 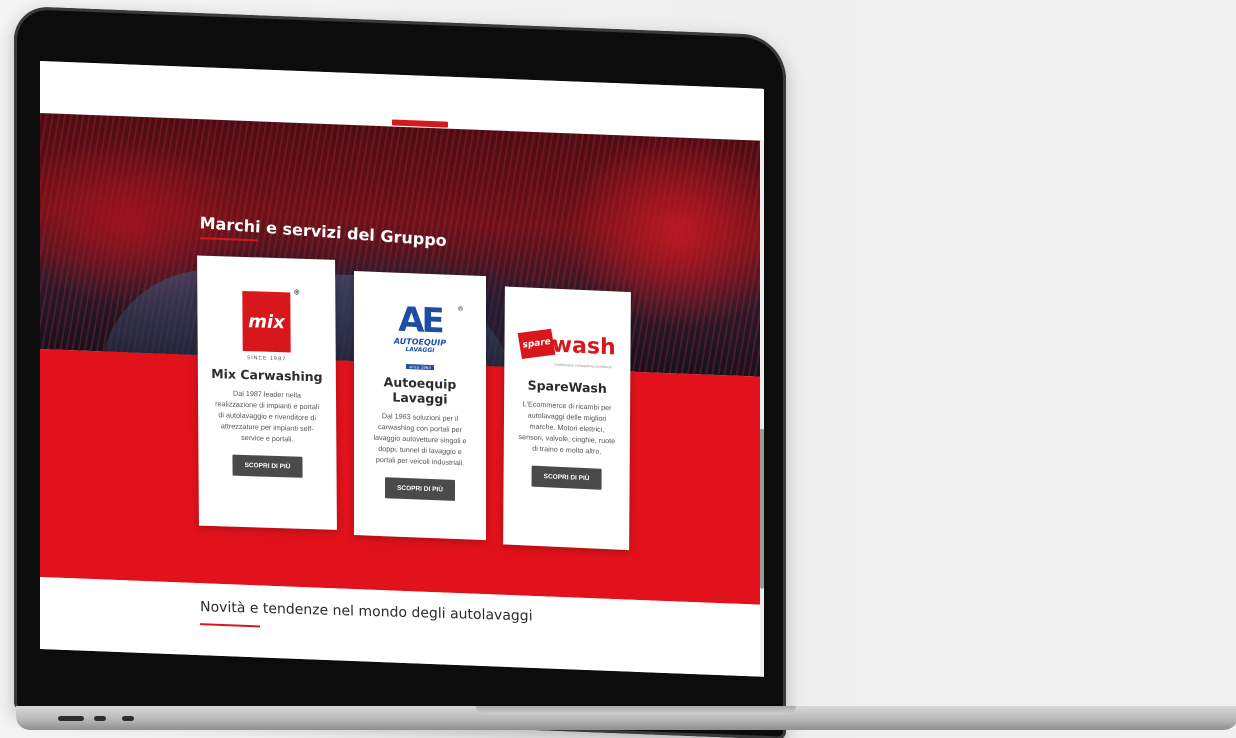 I want to click on mix-logo-since: SINCE 1987, so click(x=267, y=359).